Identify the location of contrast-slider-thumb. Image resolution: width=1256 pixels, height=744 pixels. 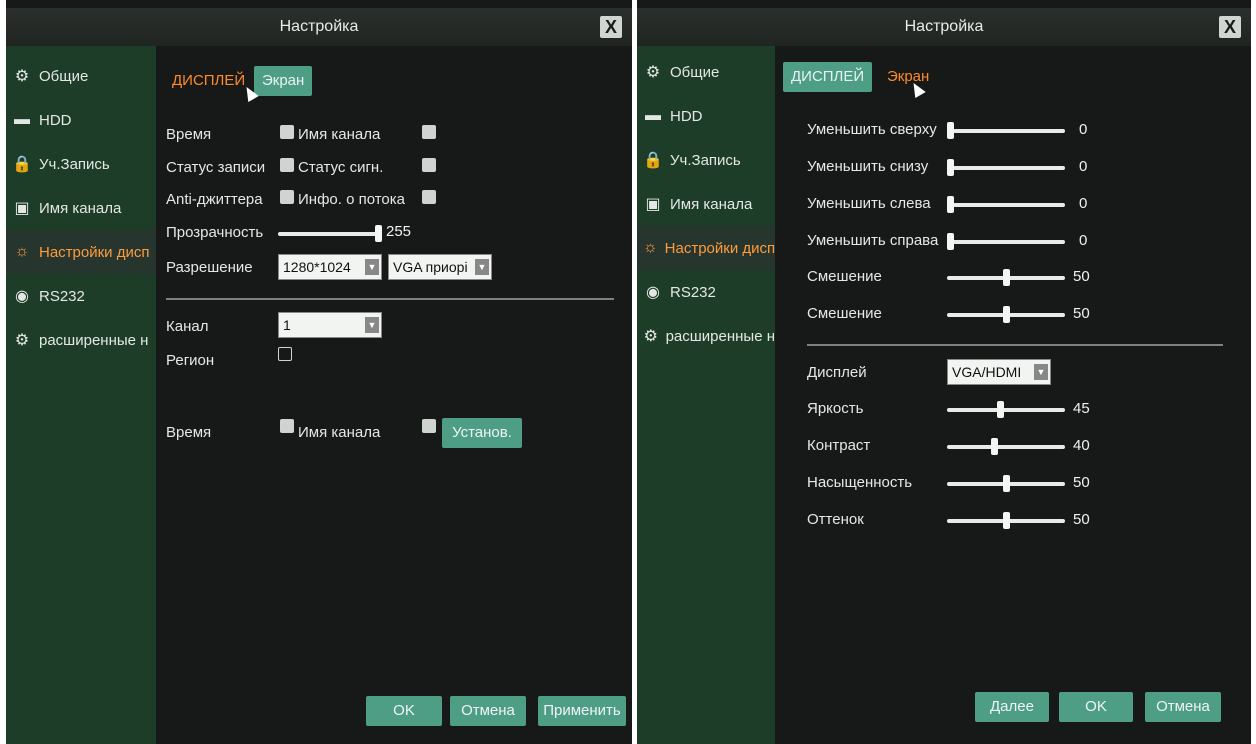
(995, 446).